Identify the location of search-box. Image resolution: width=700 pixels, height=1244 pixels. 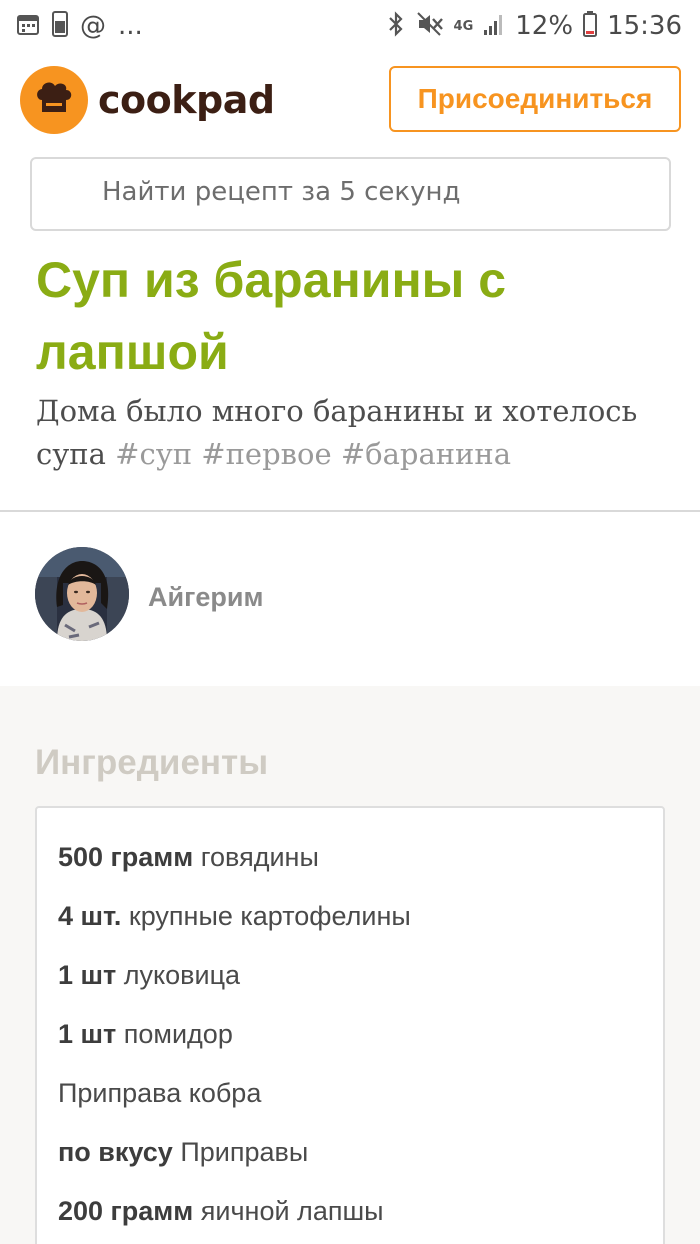
(350, 194).